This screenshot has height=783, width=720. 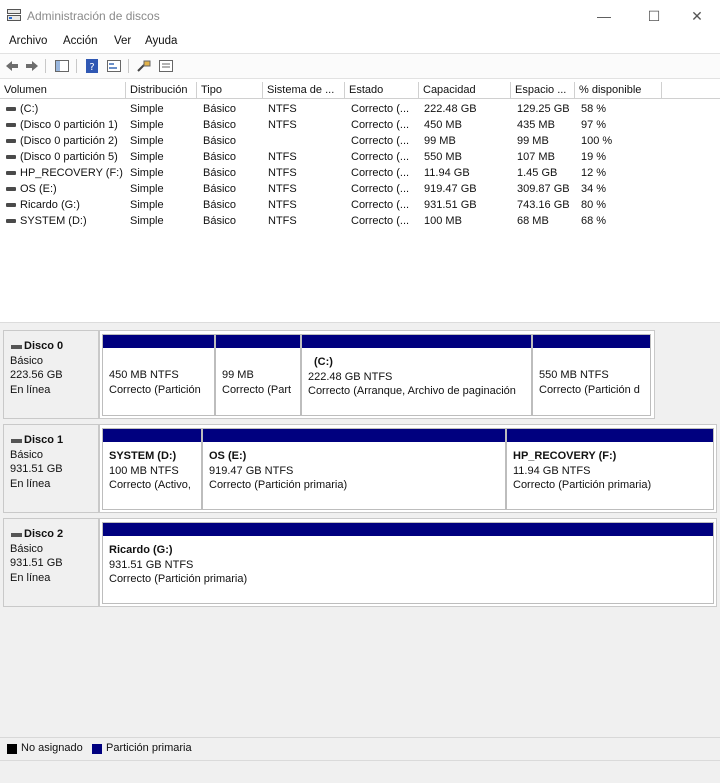 I want to click on cell-volume: (Disco 0 partición 5), so click(x=69, y=157).